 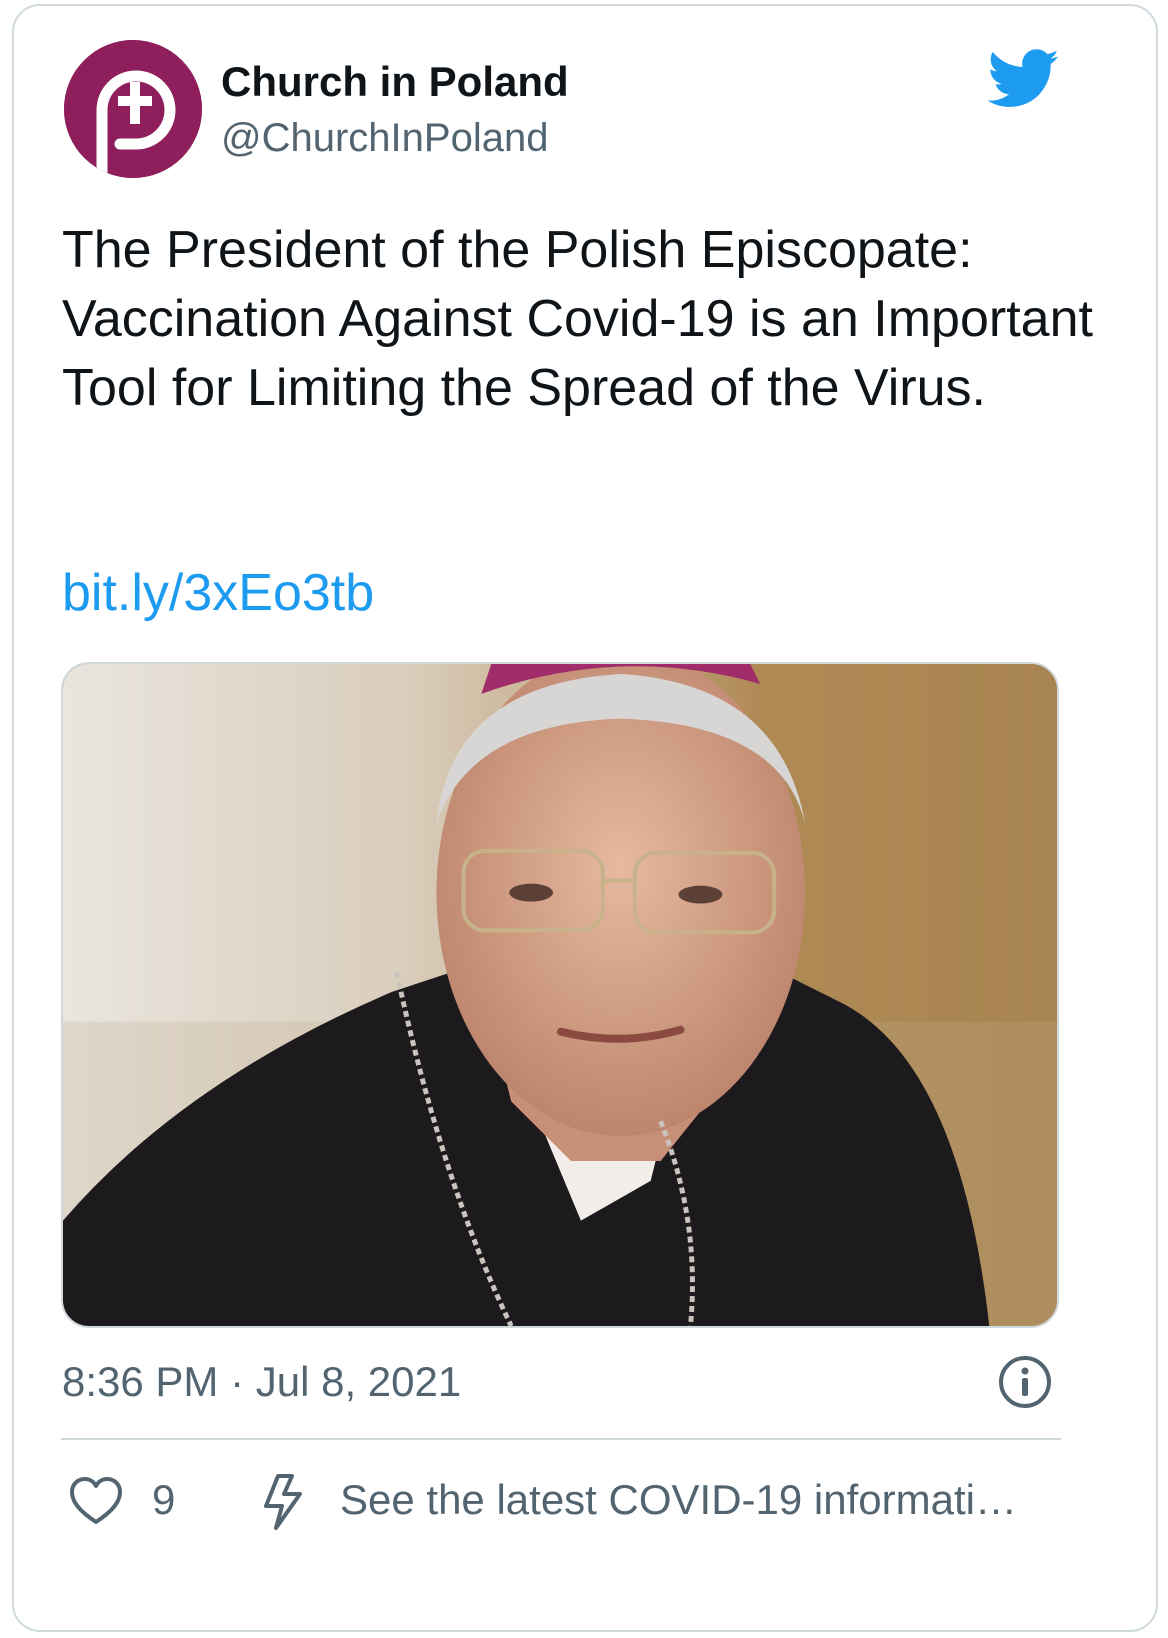 What do you see at coordinates (218, 593) in the screenshot?
I see `tweet-link: bit.ly/3xEo3tb` at bounding box center [218, 593].